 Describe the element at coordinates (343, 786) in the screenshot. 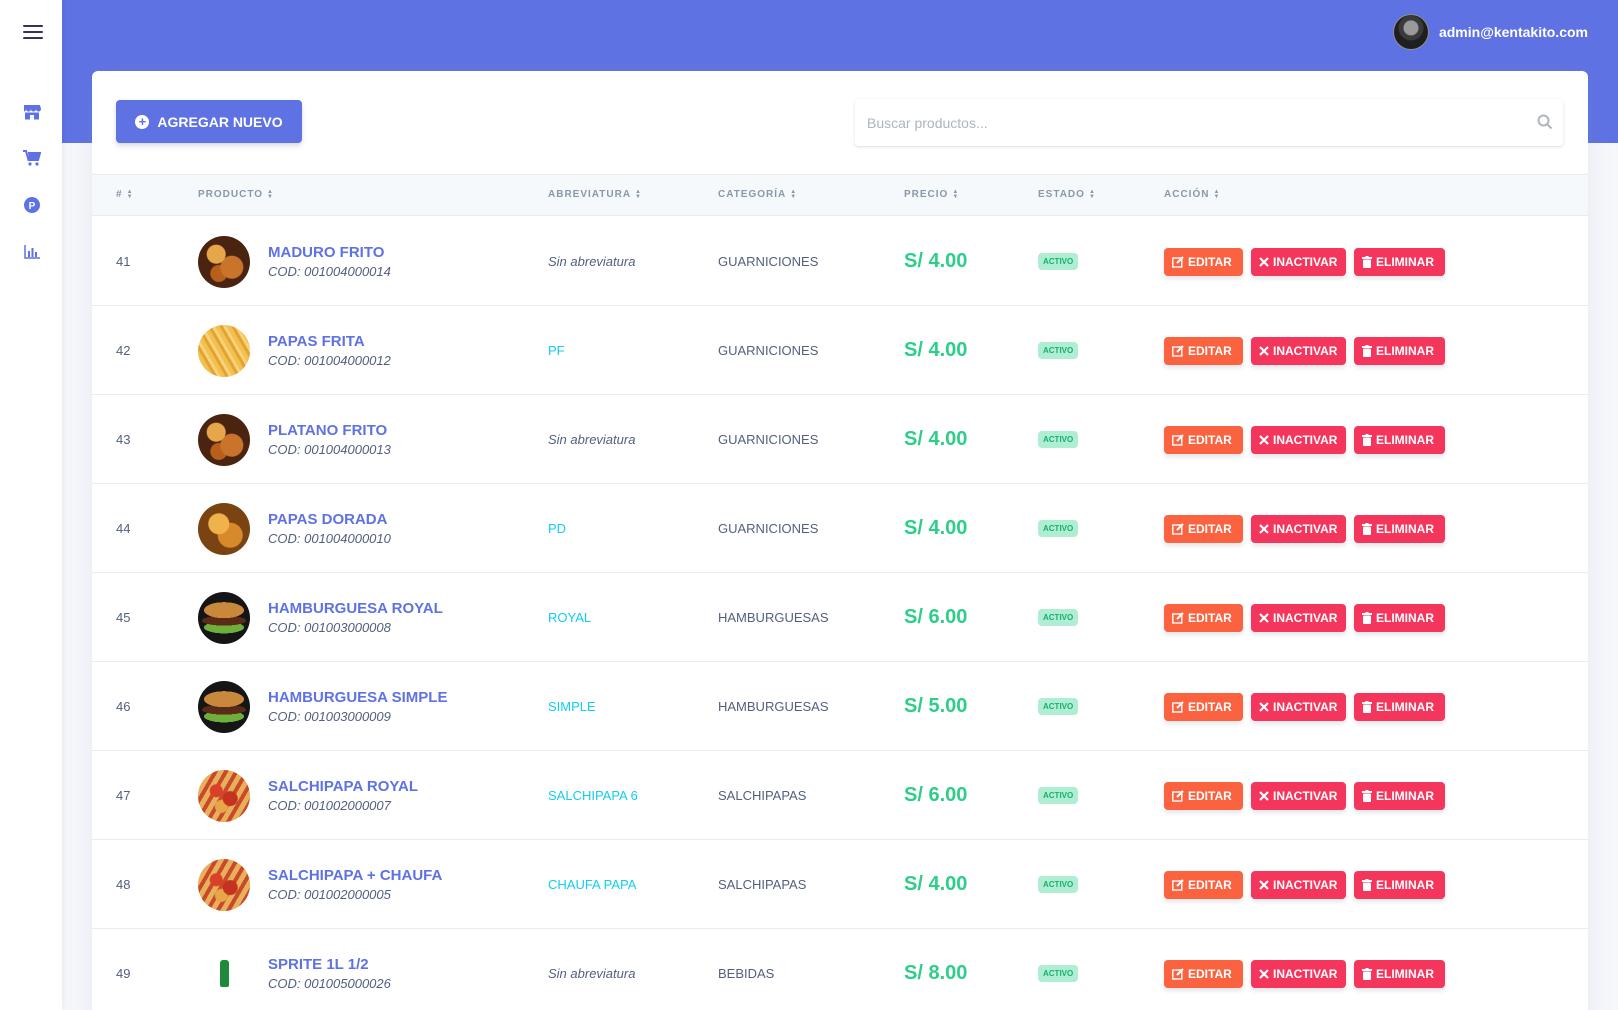

I see `product-name: SALCHIPAPA ROYAL` at that location.